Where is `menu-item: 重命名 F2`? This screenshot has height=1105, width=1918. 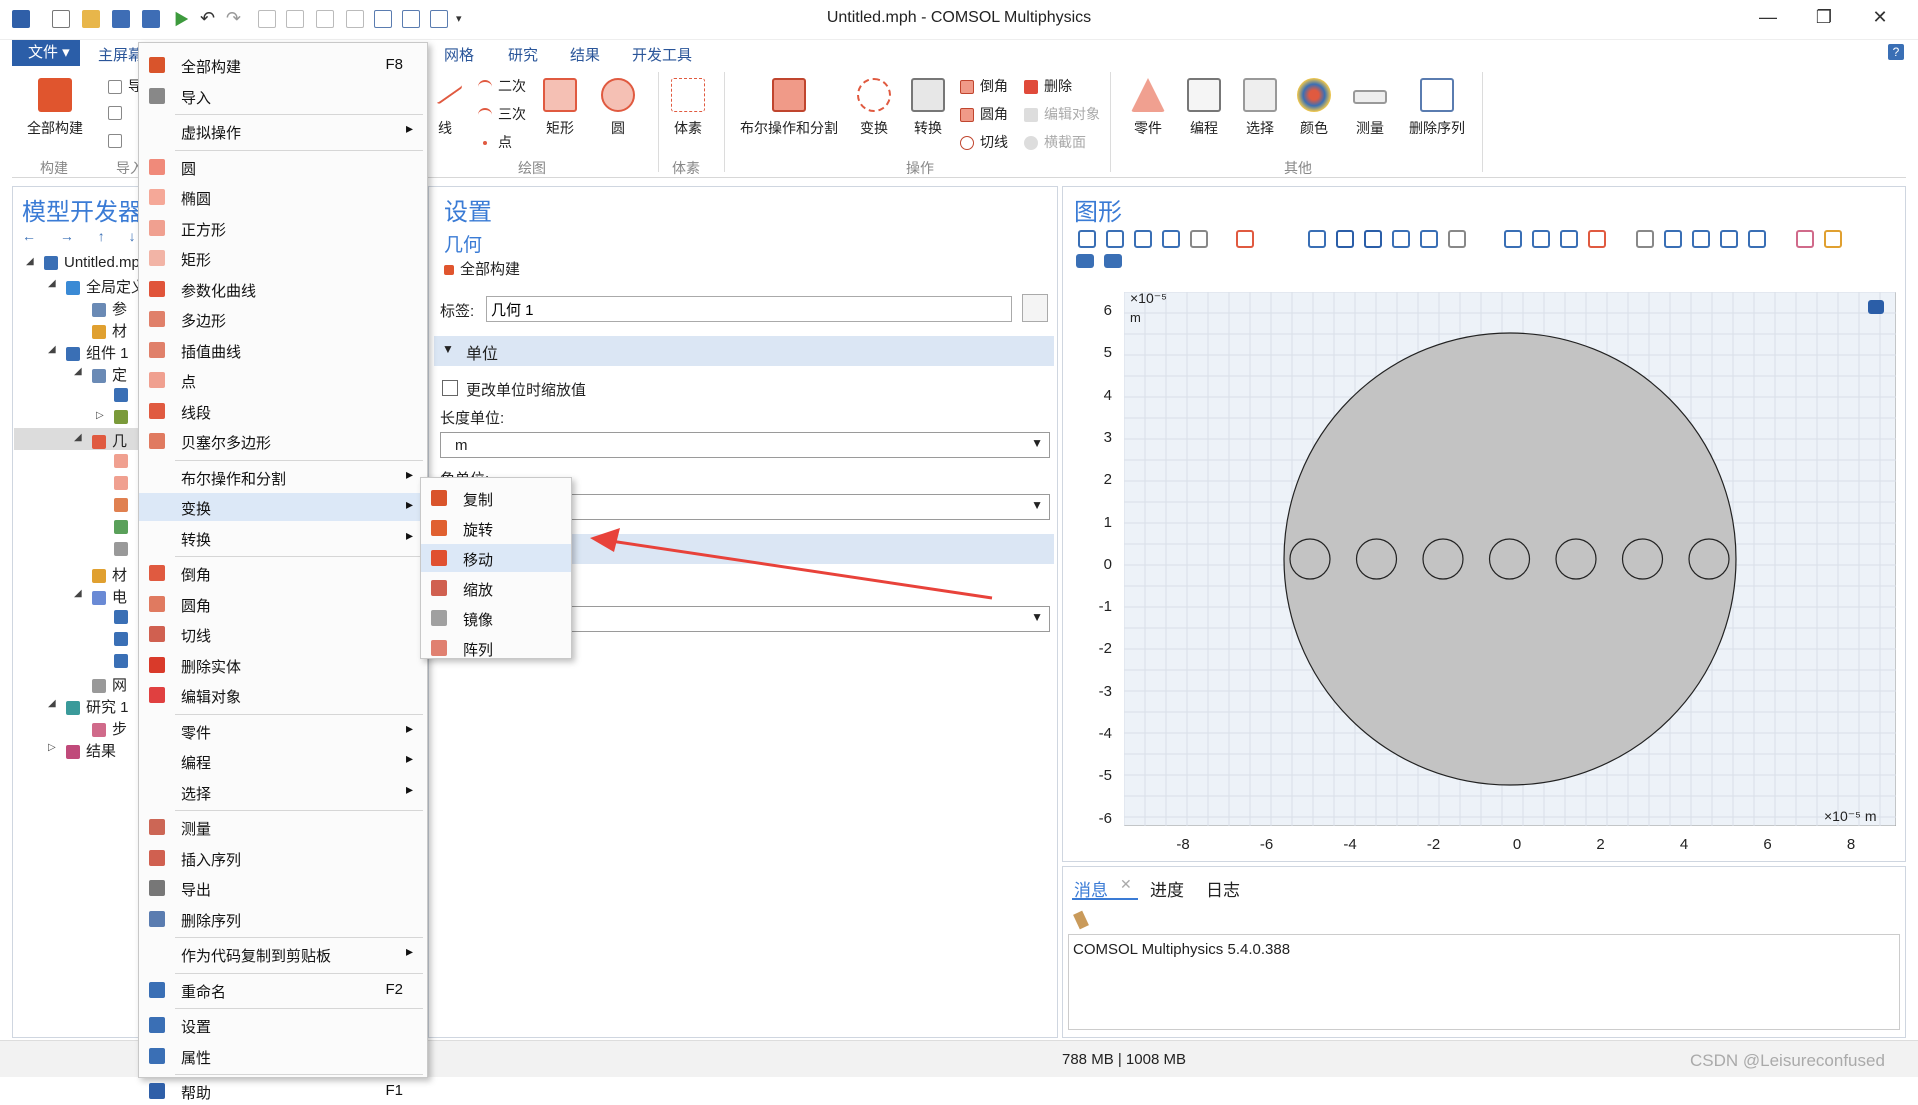 menu-item: 重命名 F2 is located at coordinates (283, 990).